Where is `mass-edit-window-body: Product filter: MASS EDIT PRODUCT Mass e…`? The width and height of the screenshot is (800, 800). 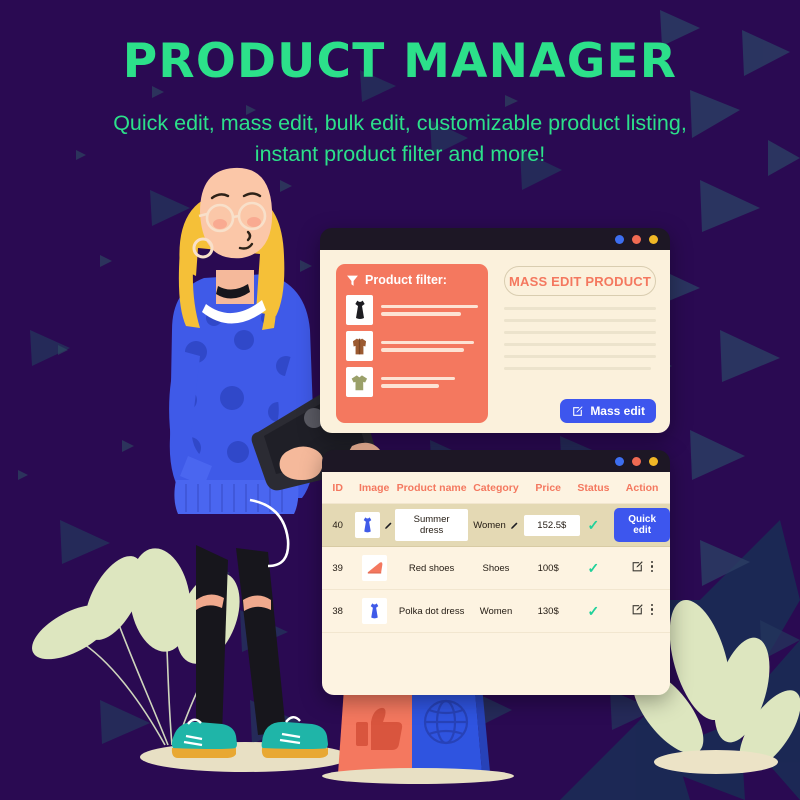
mass-edit-window-body: Product filter: MASS EDIT PRODUCT Mass e… is located at coordinates (495, 341).